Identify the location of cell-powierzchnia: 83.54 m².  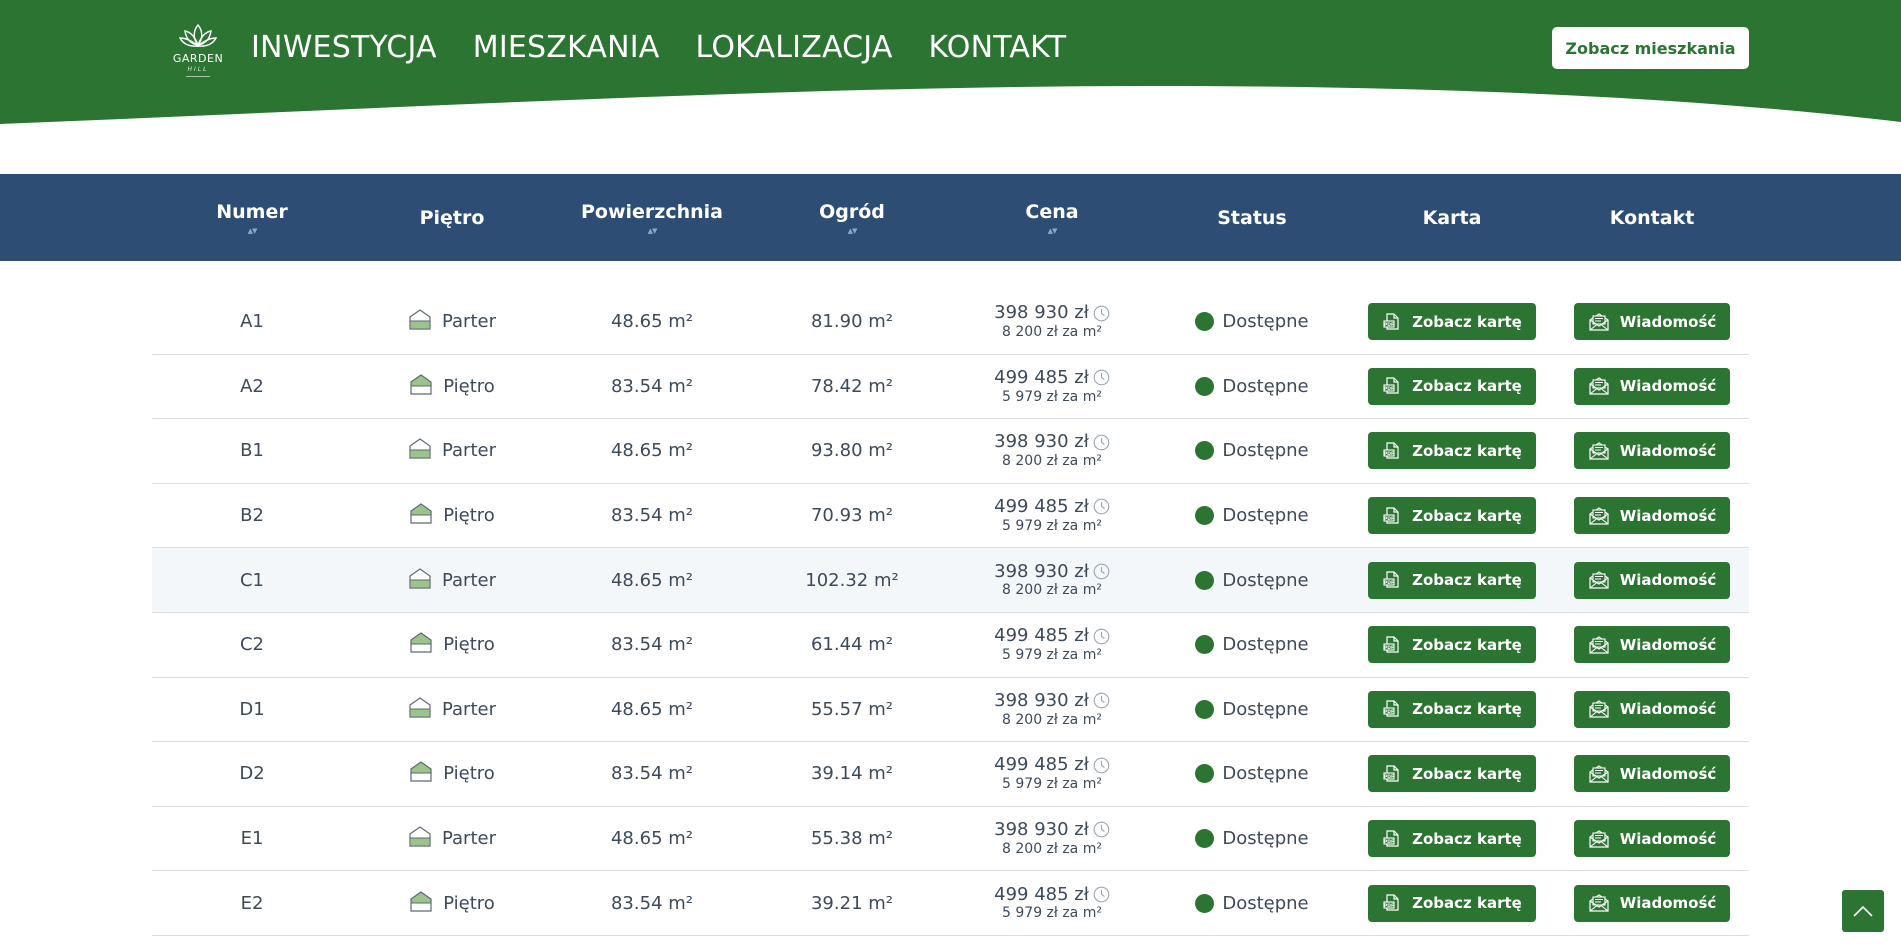
(651, 645).